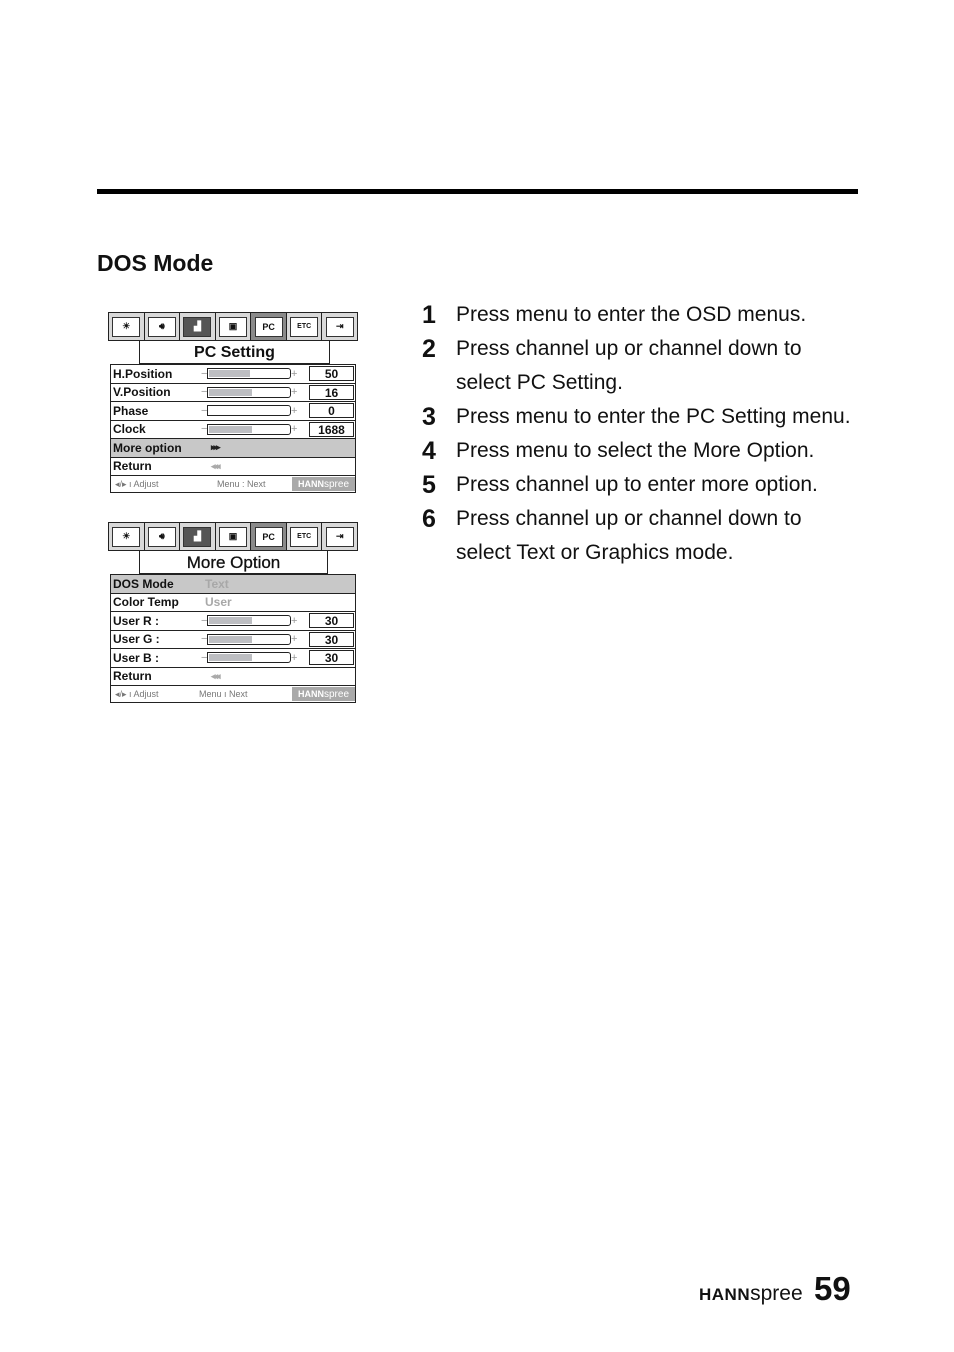 The width and height of the screenshot is (954, 1352). I want to click on menu-title: PC Setting, so click(234, 352).